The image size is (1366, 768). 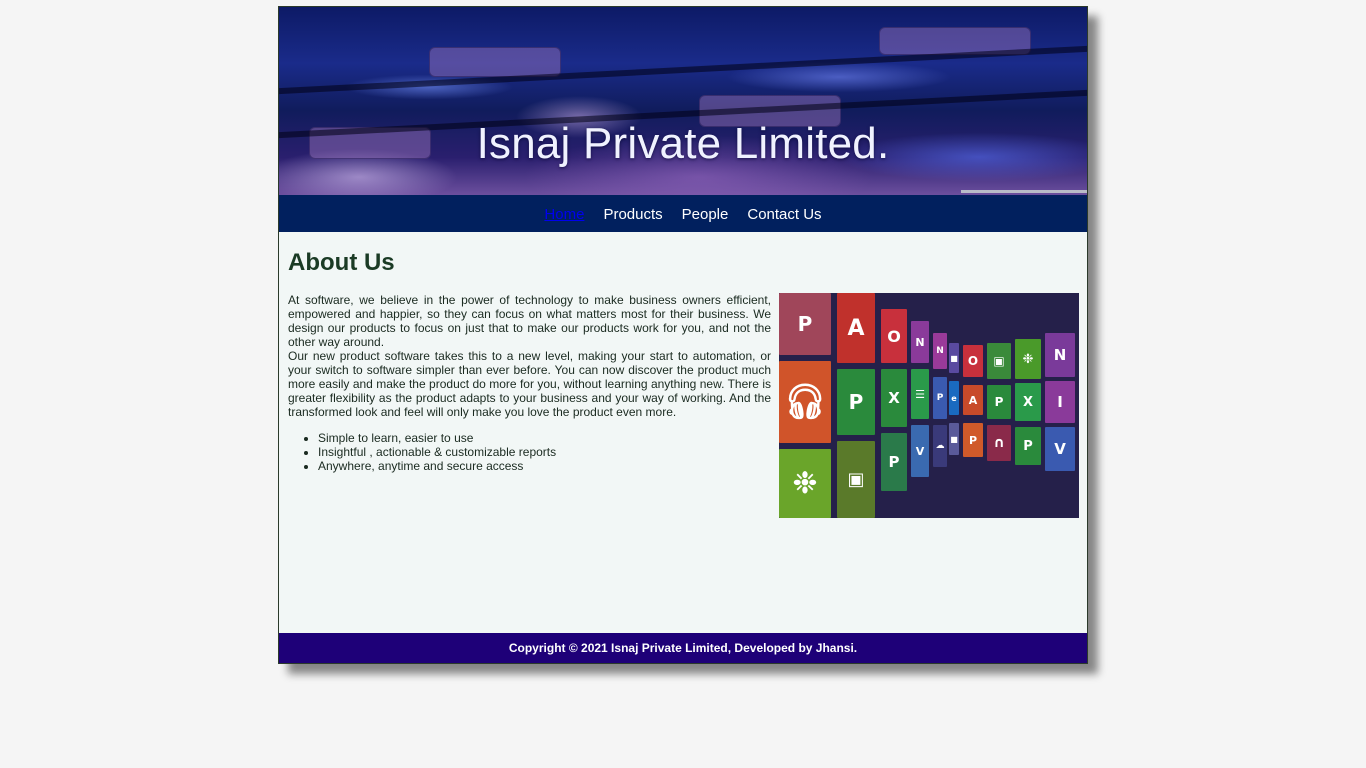 I want to click on banner-keyboard-key, so click(x=495, y=62).